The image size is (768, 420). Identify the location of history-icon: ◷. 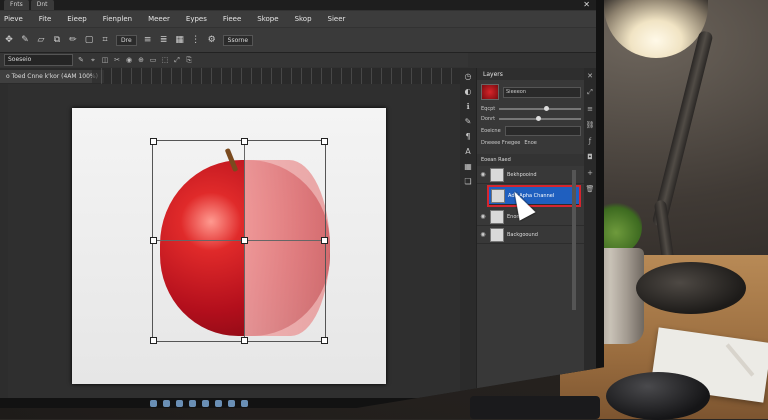
(468, 76).